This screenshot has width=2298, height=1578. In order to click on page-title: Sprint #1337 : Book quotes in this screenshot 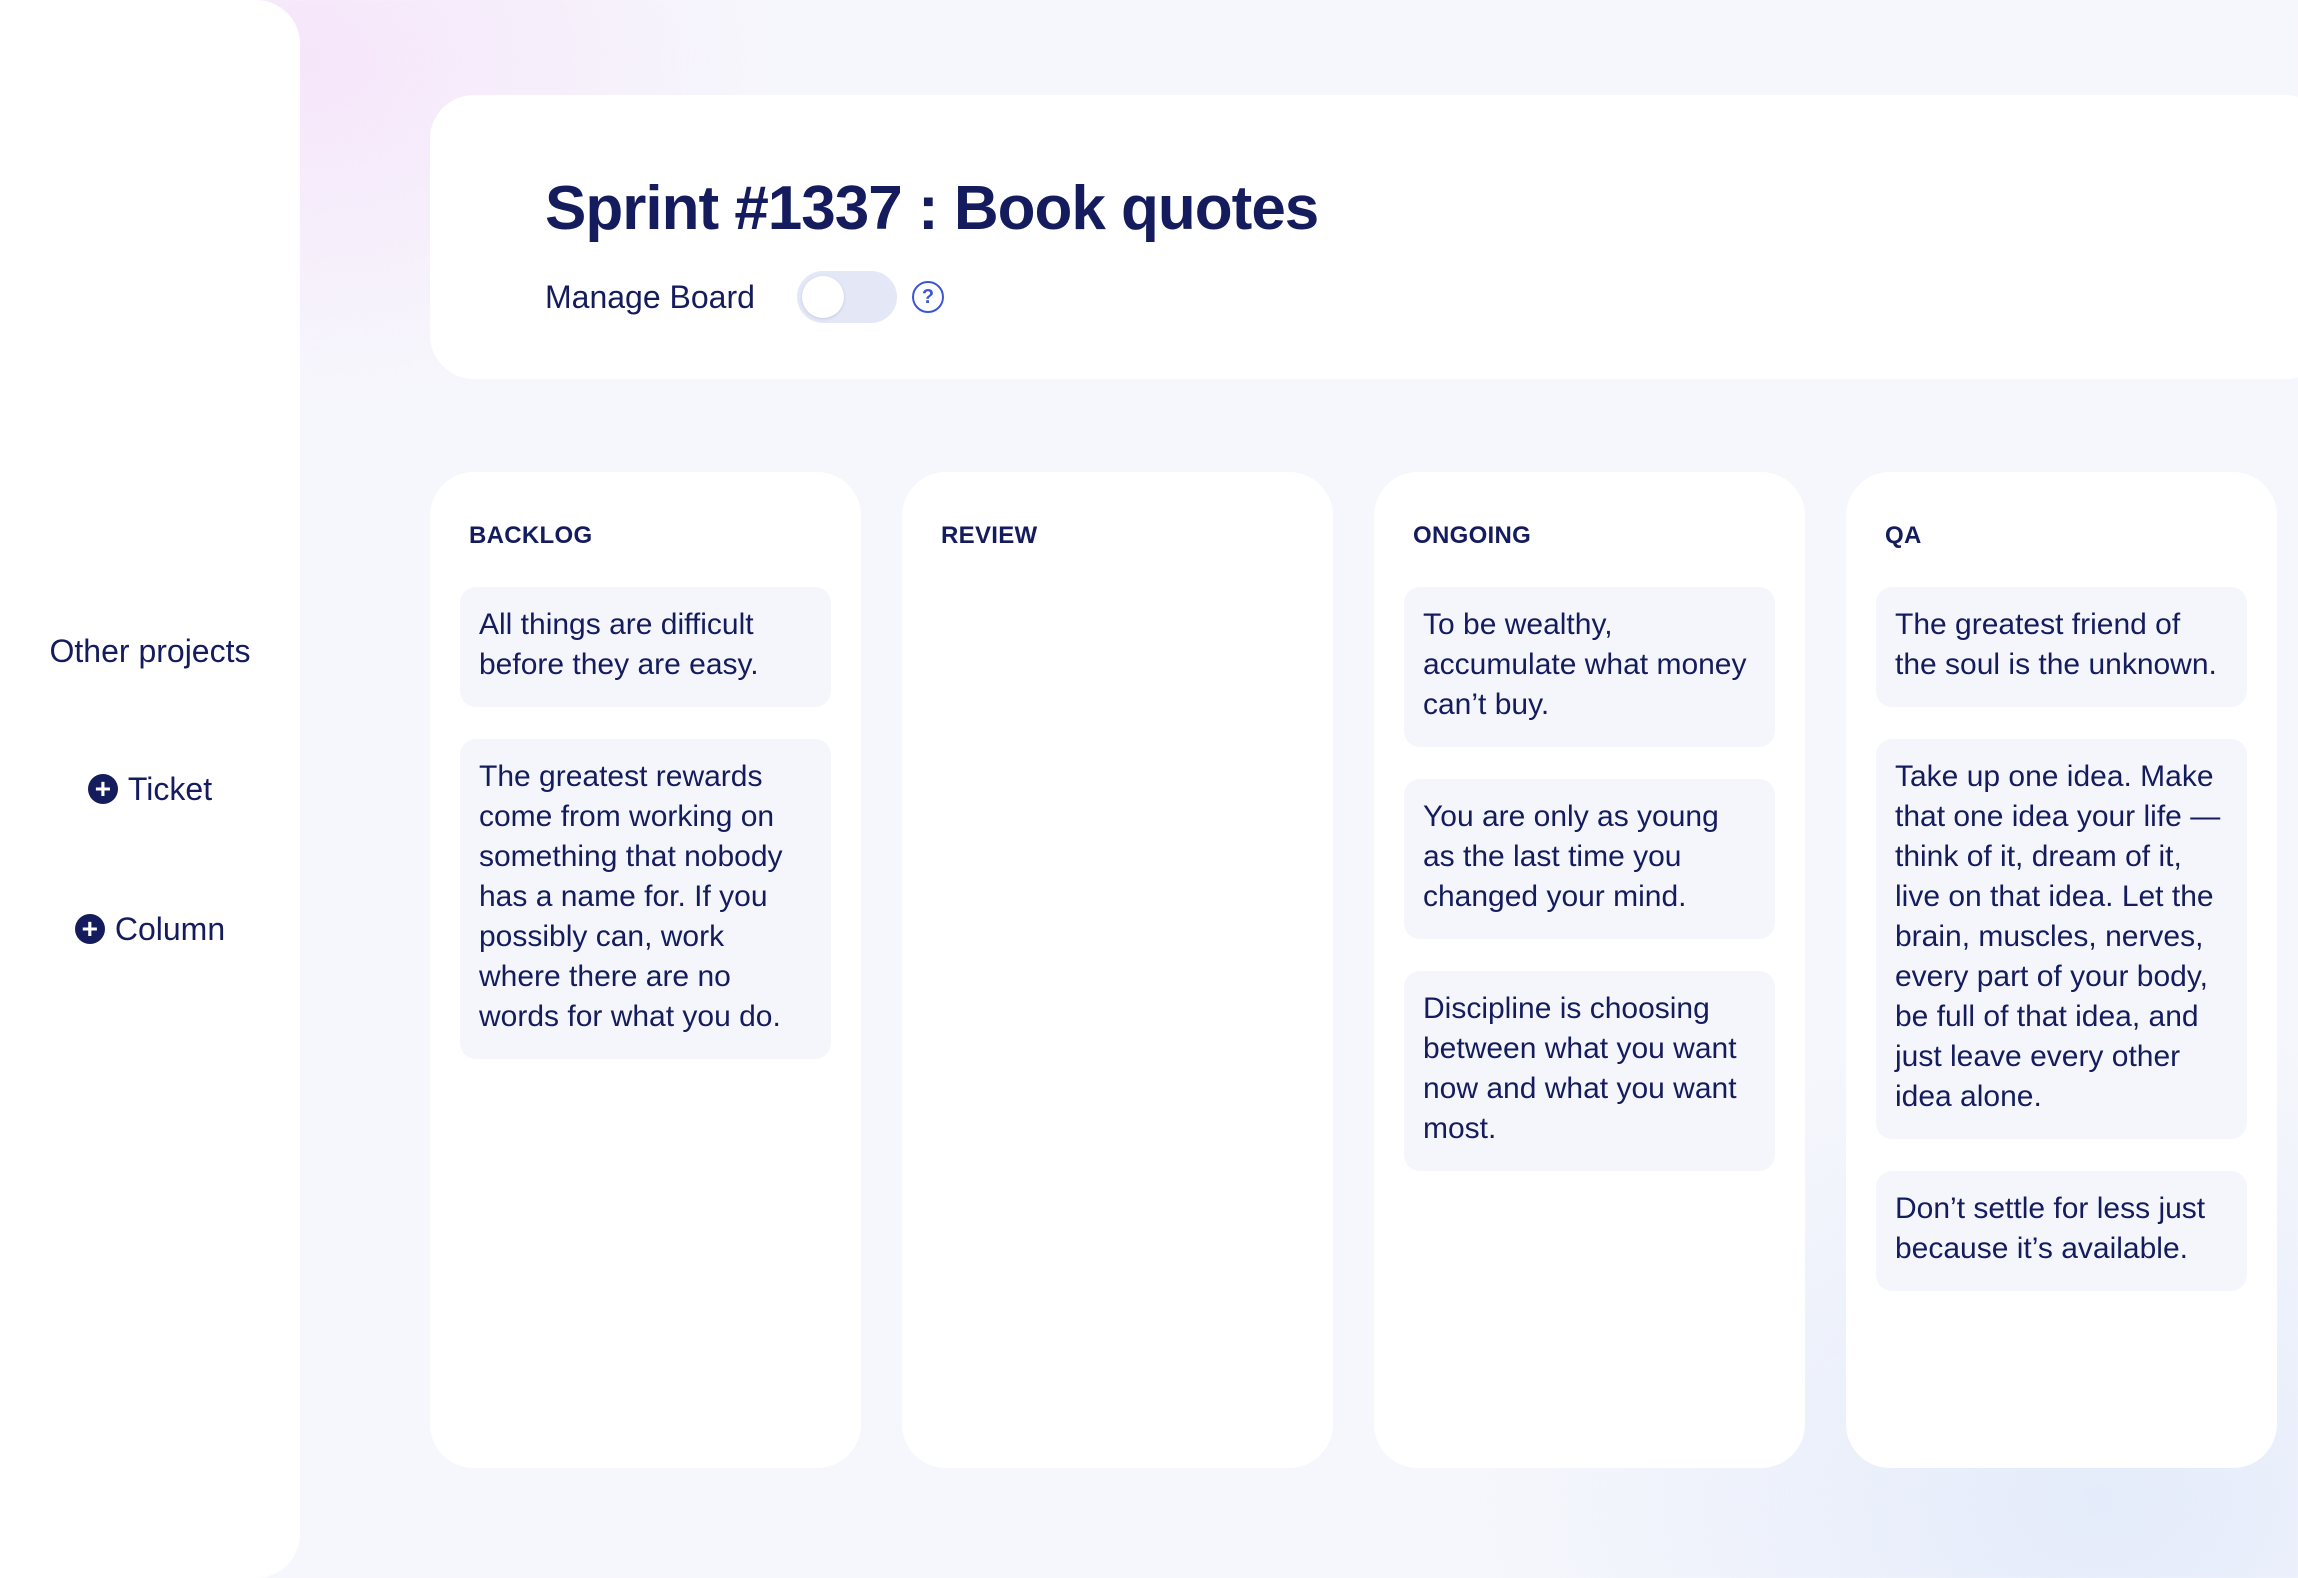, I will do `click(932, 208)`.